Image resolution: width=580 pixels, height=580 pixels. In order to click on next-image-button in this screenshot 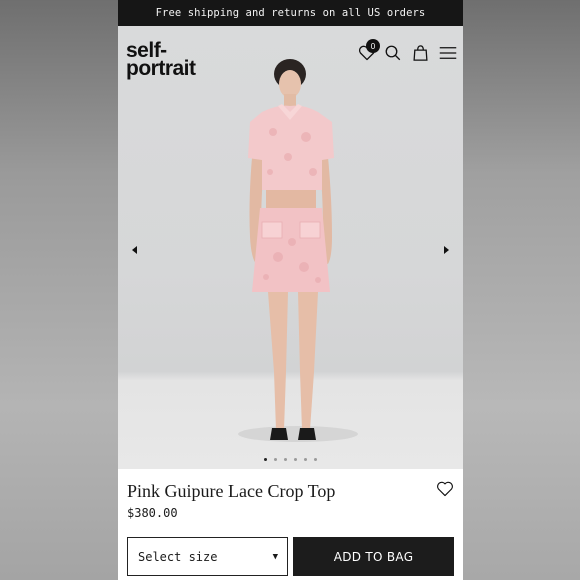, I will do `click(446, 250)`.